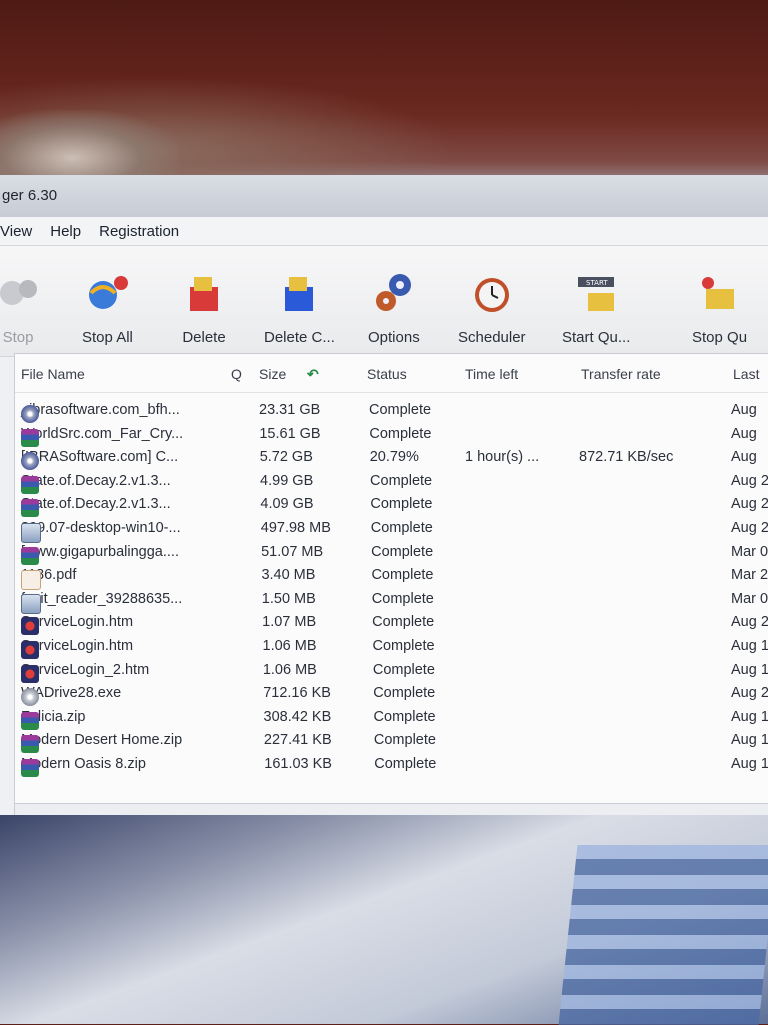 The image size is (768, 1025). I want to click on file-size: 3.40 MB, so click(288, 575).